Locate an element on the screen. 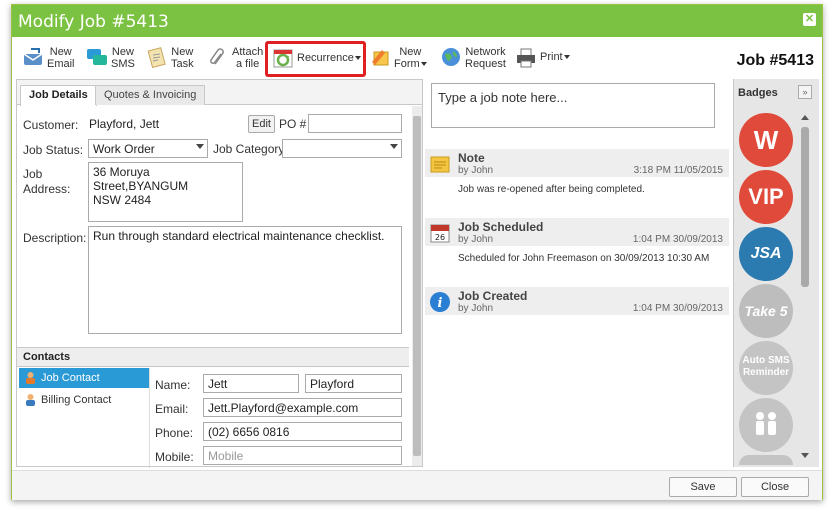 The width and height of the screenshot is (833, 512). phone-label: Phone: is located at coordinates (174, 433).